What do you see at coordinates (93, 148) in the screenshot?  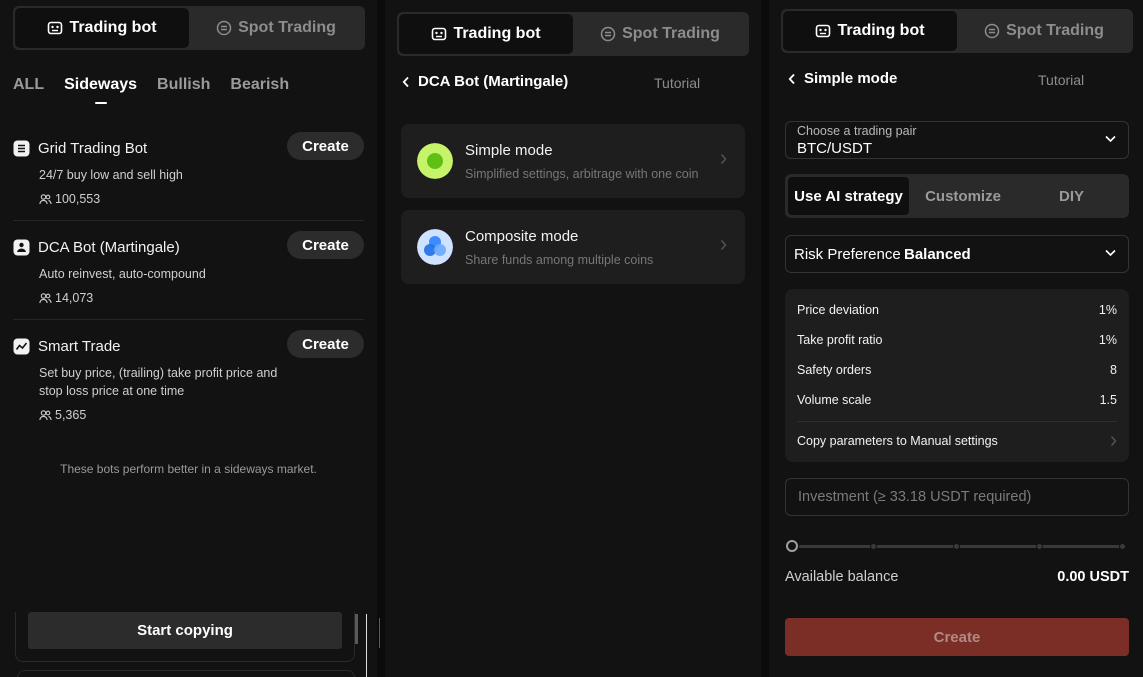 I see `bot-name: Grid Trading Bot` at bounding box center [93, 148].